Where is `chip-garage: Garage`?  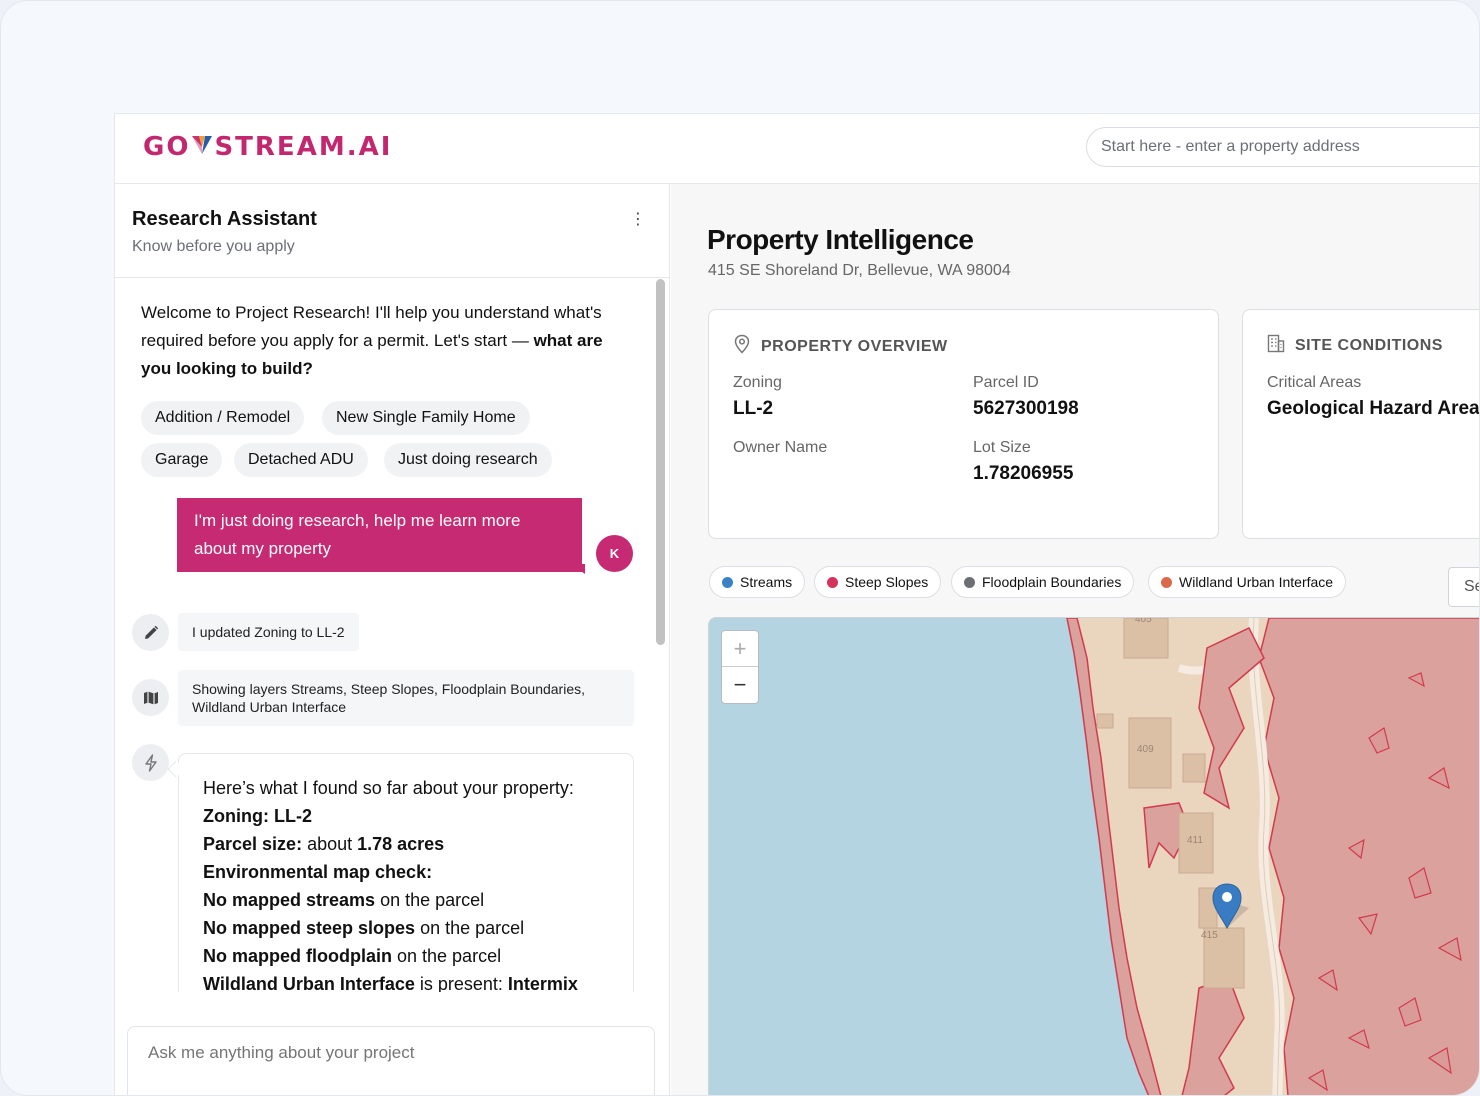
chip-garage: Garage is located at coordinates (182, 460).